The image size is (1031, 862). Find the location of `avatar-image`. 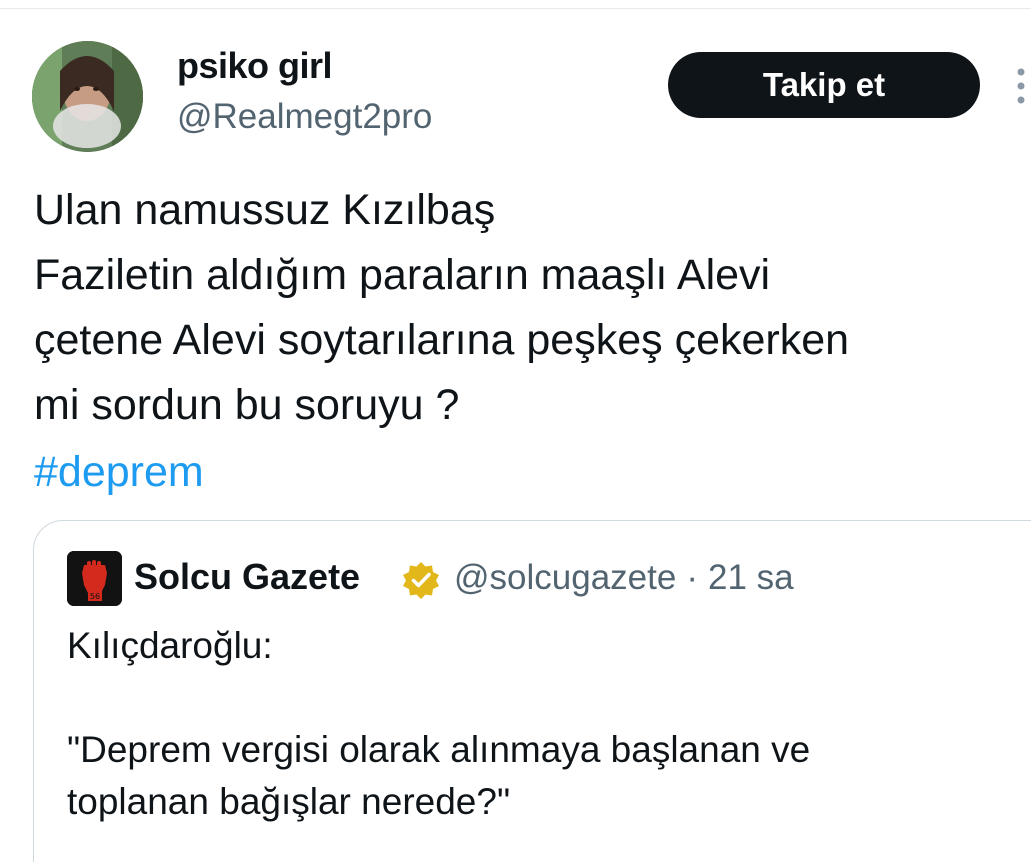

avatar-image is located at coordinates (87, 96).